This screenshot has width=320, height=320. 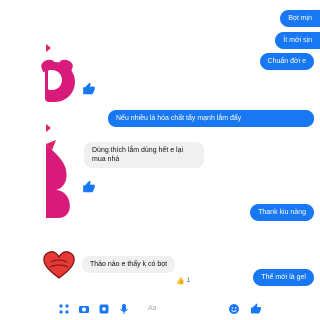 What do you see at coordinates (84, 309) in the screenshot?
I see `camera-icon` at bounding box center [84, 309].